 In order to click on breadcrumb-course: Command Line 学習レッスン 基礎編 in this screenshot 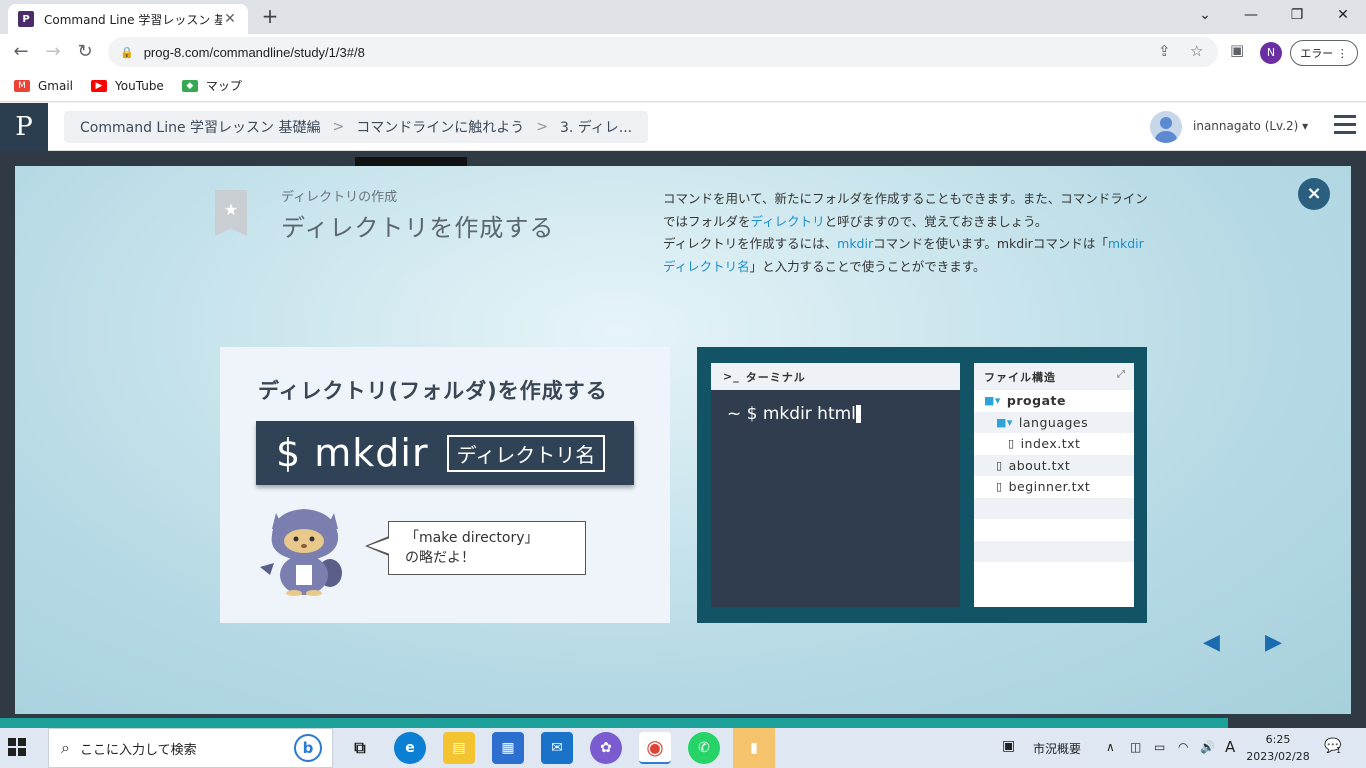, I will do `click(200, 127)`.